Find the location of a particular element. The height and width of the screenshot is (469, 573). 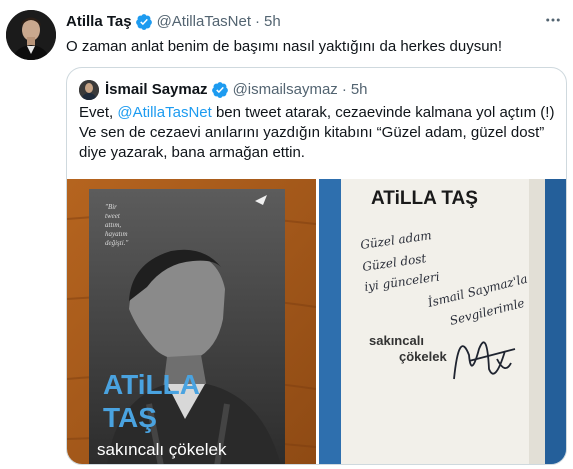

quoted-text-line-3: diye yazarak, bana armağan ettin. is located at coordinates (192, 152).